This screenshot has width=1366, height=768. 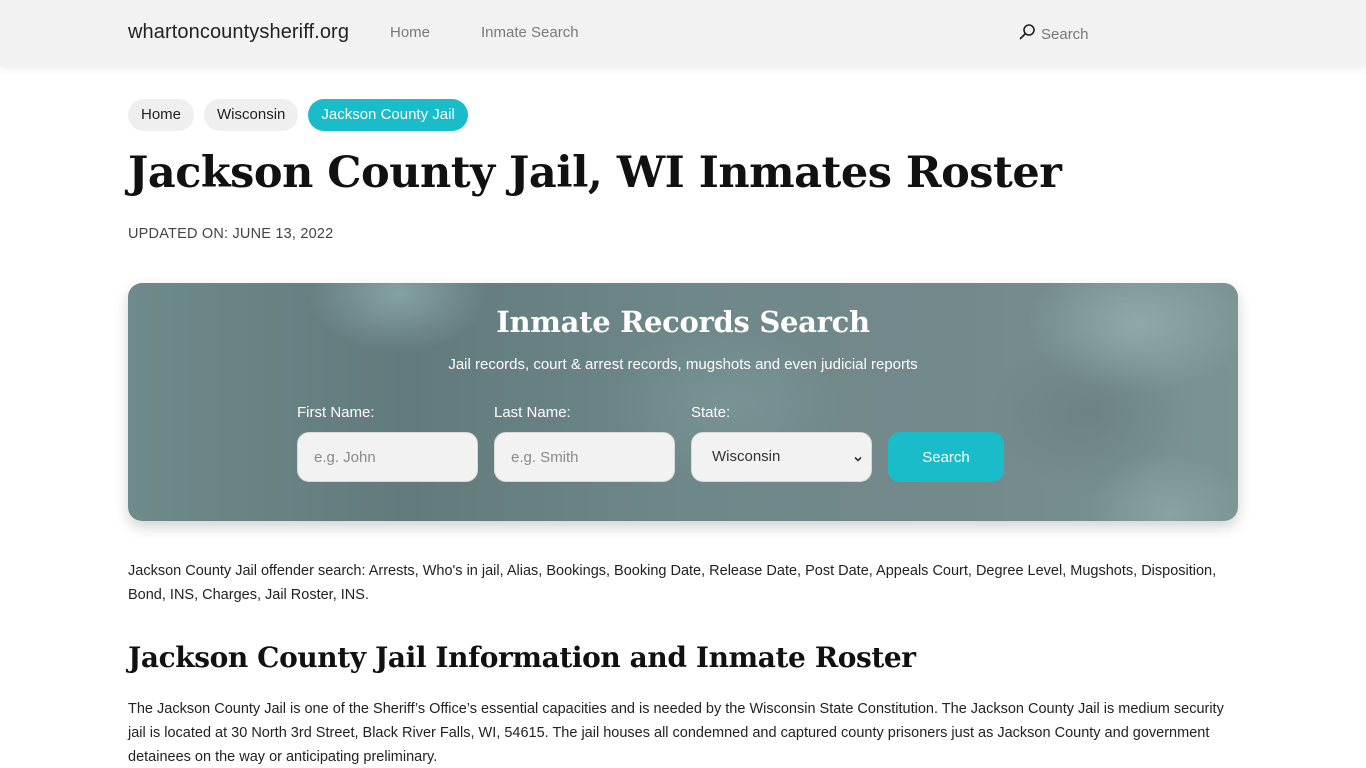 What do you see at coordinates (530, 32) in the screenshot?
I see `nav-link-inmate-search: Inmate Search` at bounding box center [530, 32].